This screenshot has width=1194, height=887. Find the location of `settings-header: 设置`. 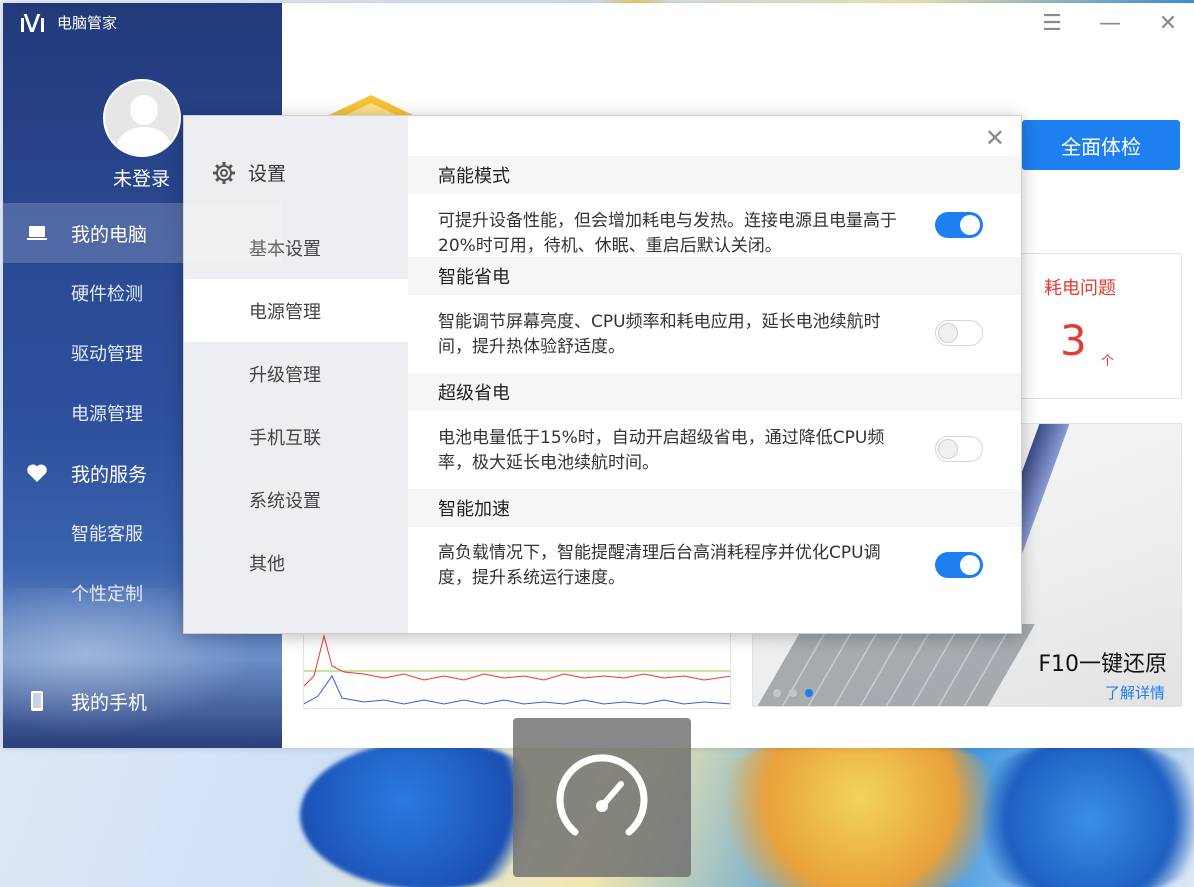

settings-header: 设置 is located at coordinates (249, 172).